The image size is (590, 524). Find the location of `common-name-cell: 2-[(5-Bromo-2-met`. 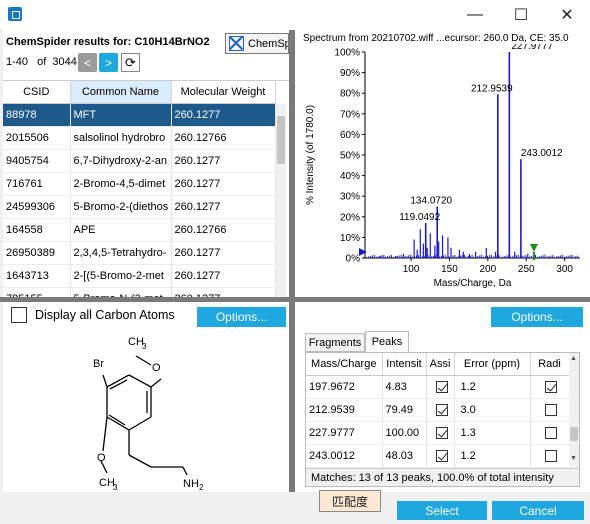

common-name-cell: 2-[(5-Bromo-2-met is located at coordinates (121, 276).